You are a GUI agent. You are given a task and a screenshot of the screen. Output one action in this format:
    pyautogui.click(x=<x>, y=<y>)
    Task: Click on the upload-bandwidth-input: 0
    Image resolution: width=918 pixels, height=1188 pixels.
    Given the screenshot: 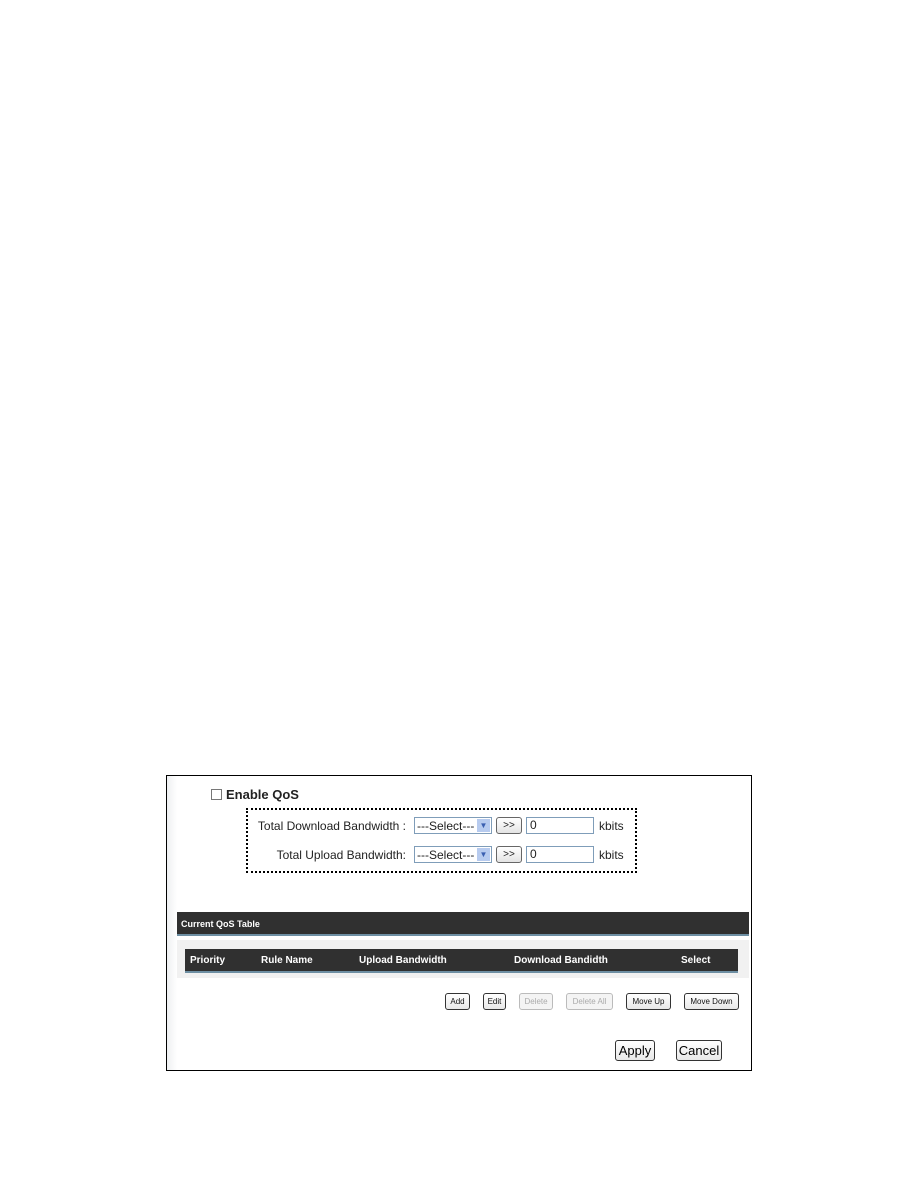 What is the action you would take?
    pyautogui.click(x=560, y=854)
    